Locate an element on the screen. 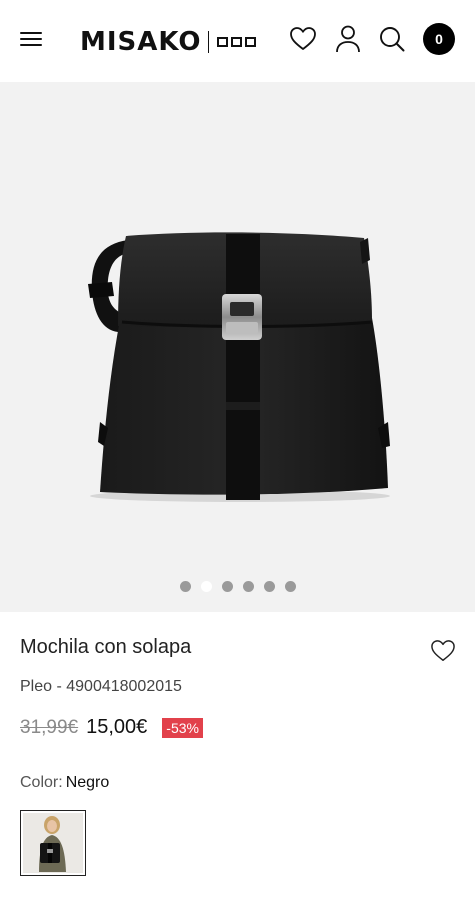 This screenshot has height=900, width=475. price-row: 31,99€ 15,00€ -53% is located at coordinates (111, 727).